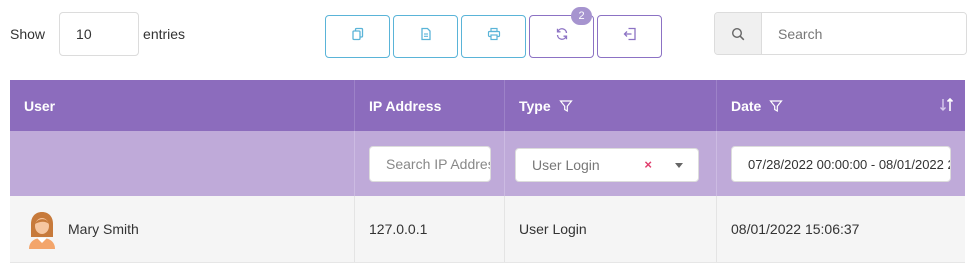  I want to click on column-header-date: Date, so click(841, 105).